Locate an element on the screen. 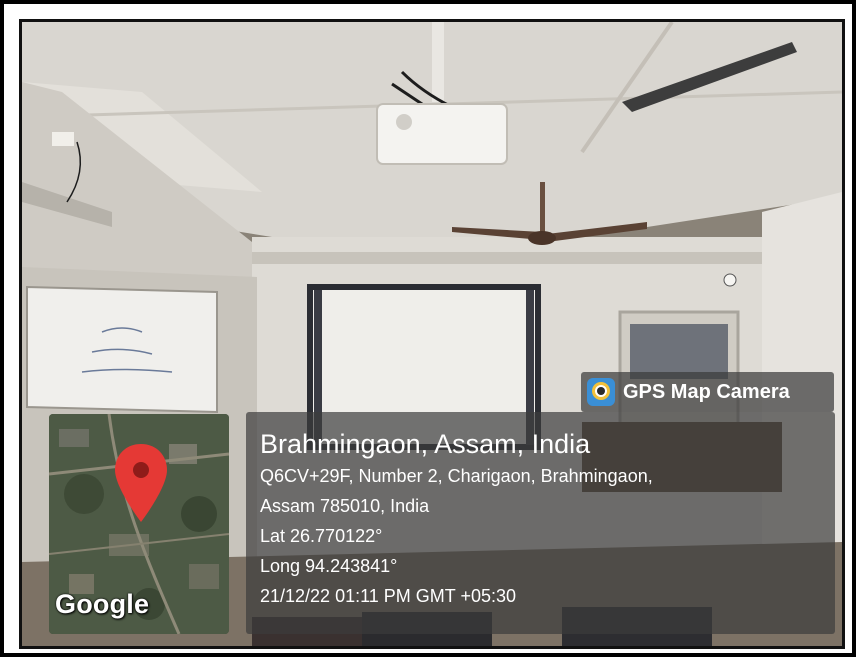  timestamp: 21/12/22 01:11 PM GMT +05:30 is located at coordinates (388, 596).